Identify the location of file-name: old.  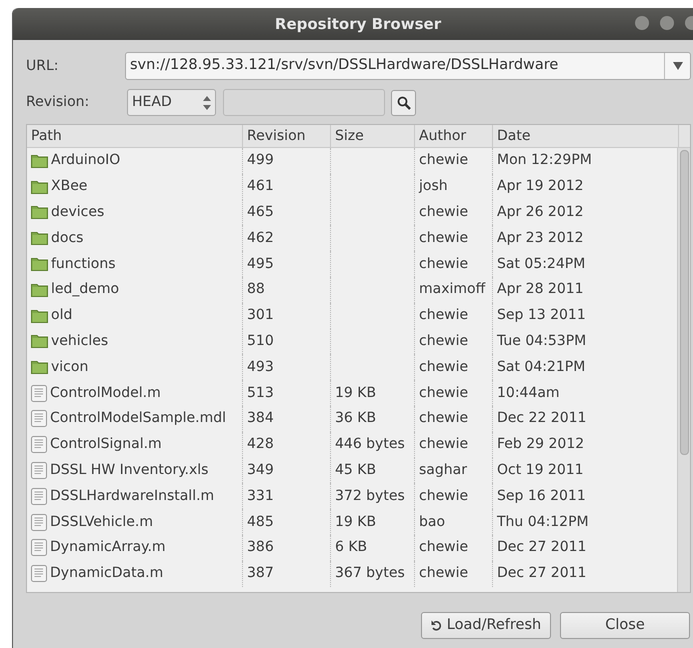
(61, 315).